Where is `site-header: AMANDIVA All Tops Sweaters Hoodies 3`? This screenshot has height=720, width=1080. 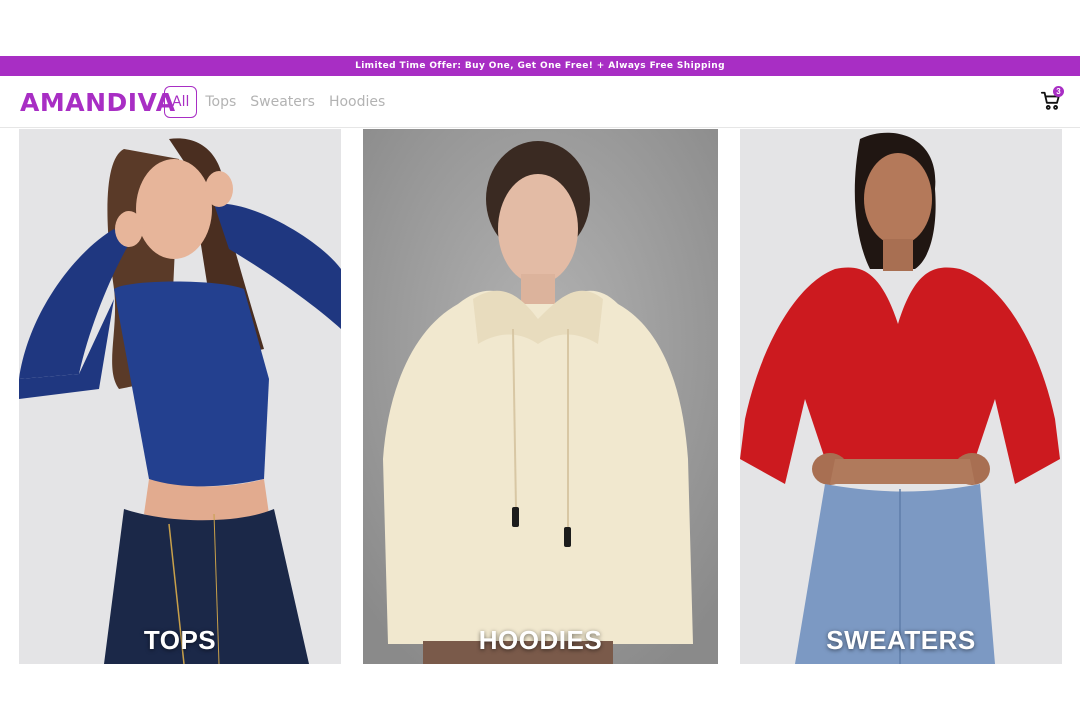 site-header: AMANDIVA All Tops Sweaters Hoodies 3 is located at coordinates (540, 102).